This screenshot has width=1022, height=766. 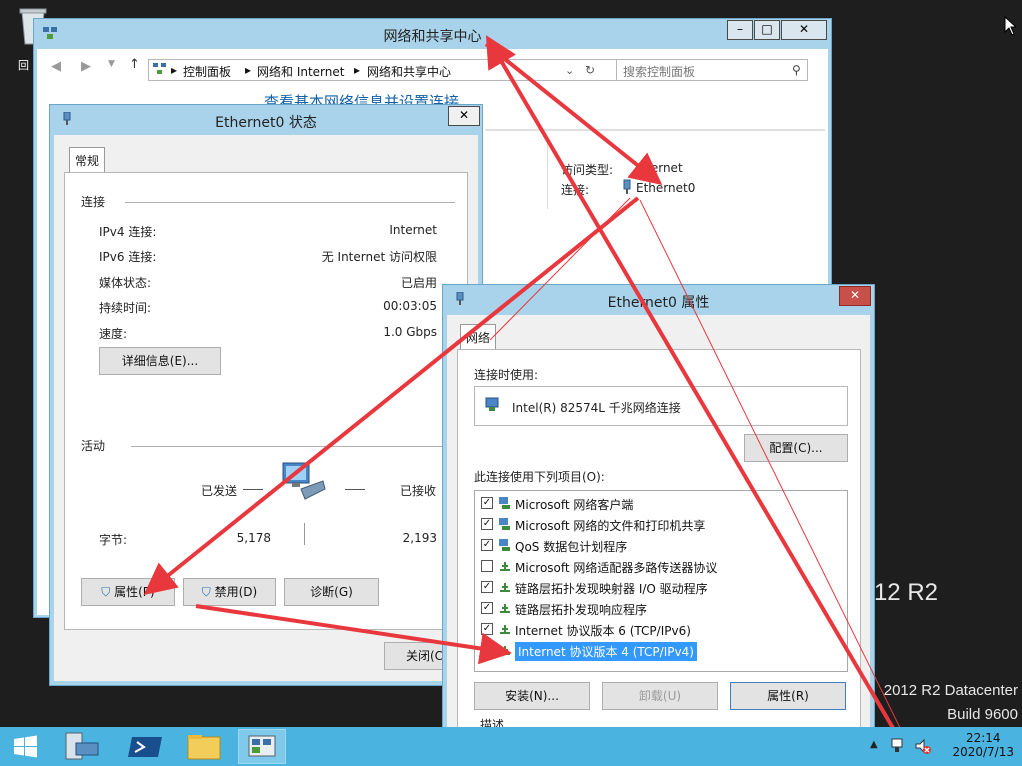 I want to click on clock: 22:14 2020/7/13, so click(x=983, y=745).